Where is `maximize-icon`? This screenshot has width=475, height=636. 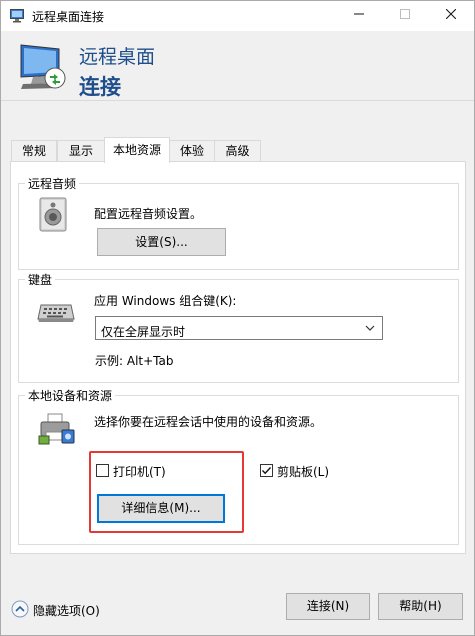 maximize-icon is located at coordinates (405, 14).